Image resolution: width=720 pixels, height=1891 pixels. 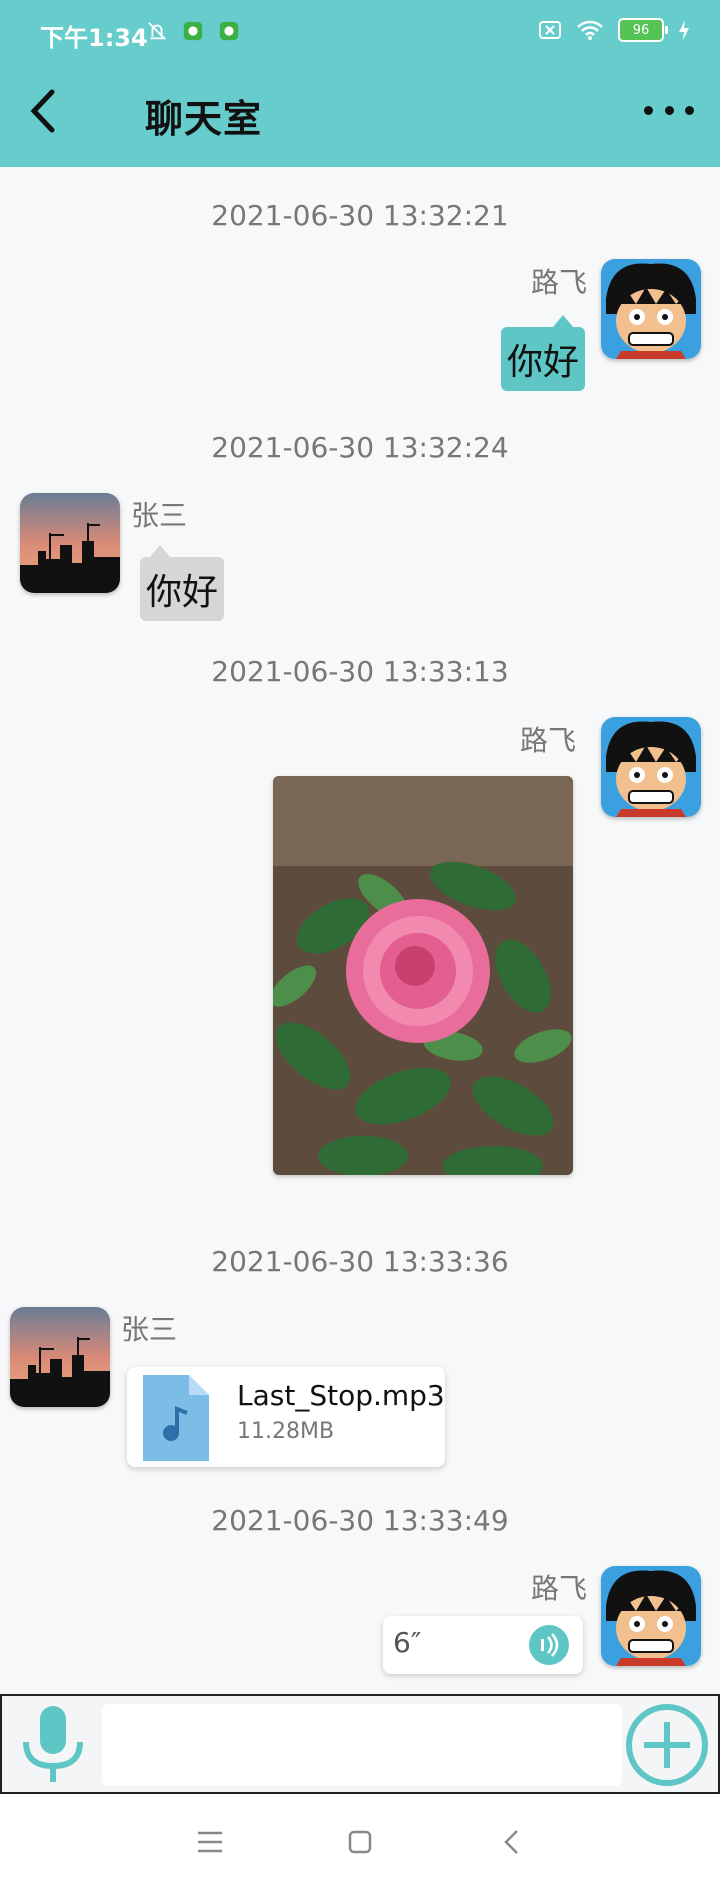 What do you see at coordinates (210, 1842) in the screenshot?
I see `menu-nav-icon` at bounding box center [210, 1842].